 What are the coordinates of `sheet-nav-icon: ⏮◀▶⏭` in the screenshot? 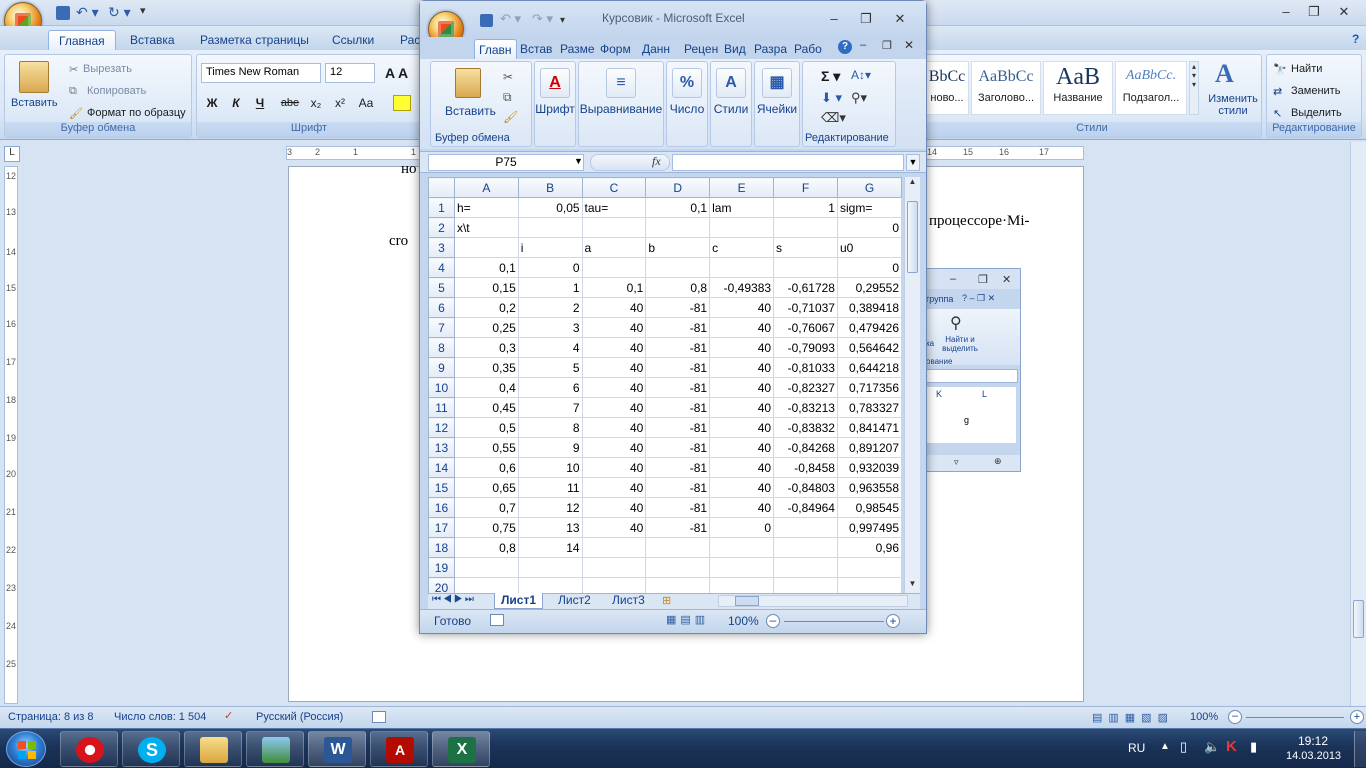 It's located at (454, 599).